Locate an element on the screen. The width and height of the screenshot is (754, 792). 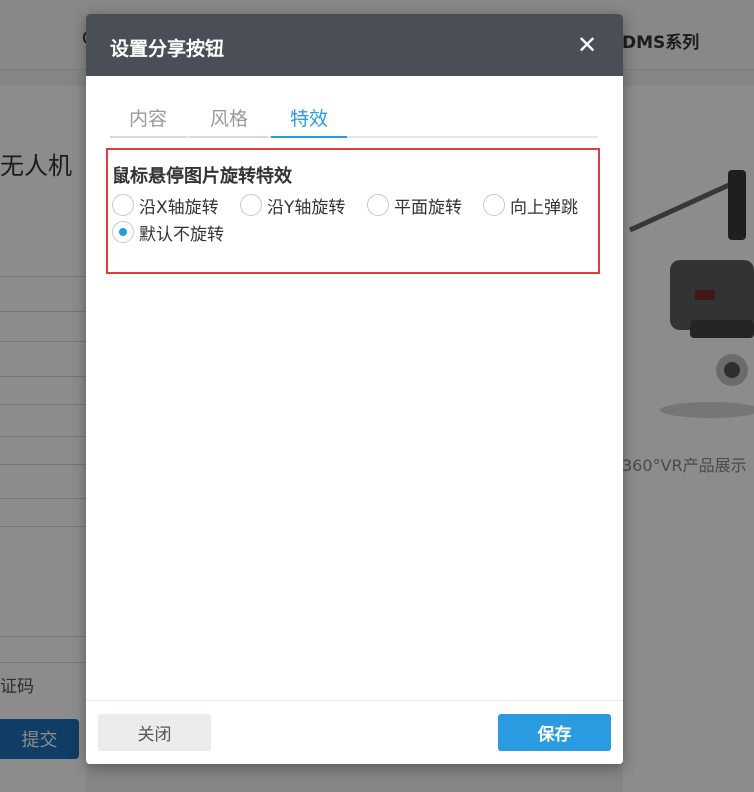
tab-content: 内容 is located at coordinates (148, 121).